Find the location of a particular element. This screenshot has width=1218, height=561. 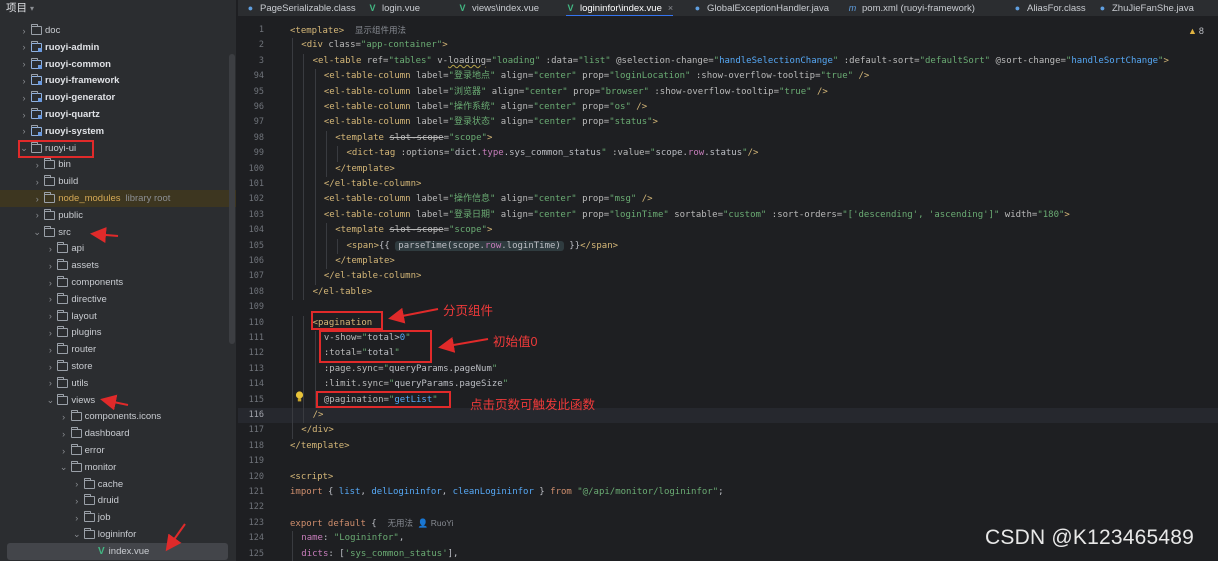

tree-item-plugins: › plugins is located at coordinates (118, 332).